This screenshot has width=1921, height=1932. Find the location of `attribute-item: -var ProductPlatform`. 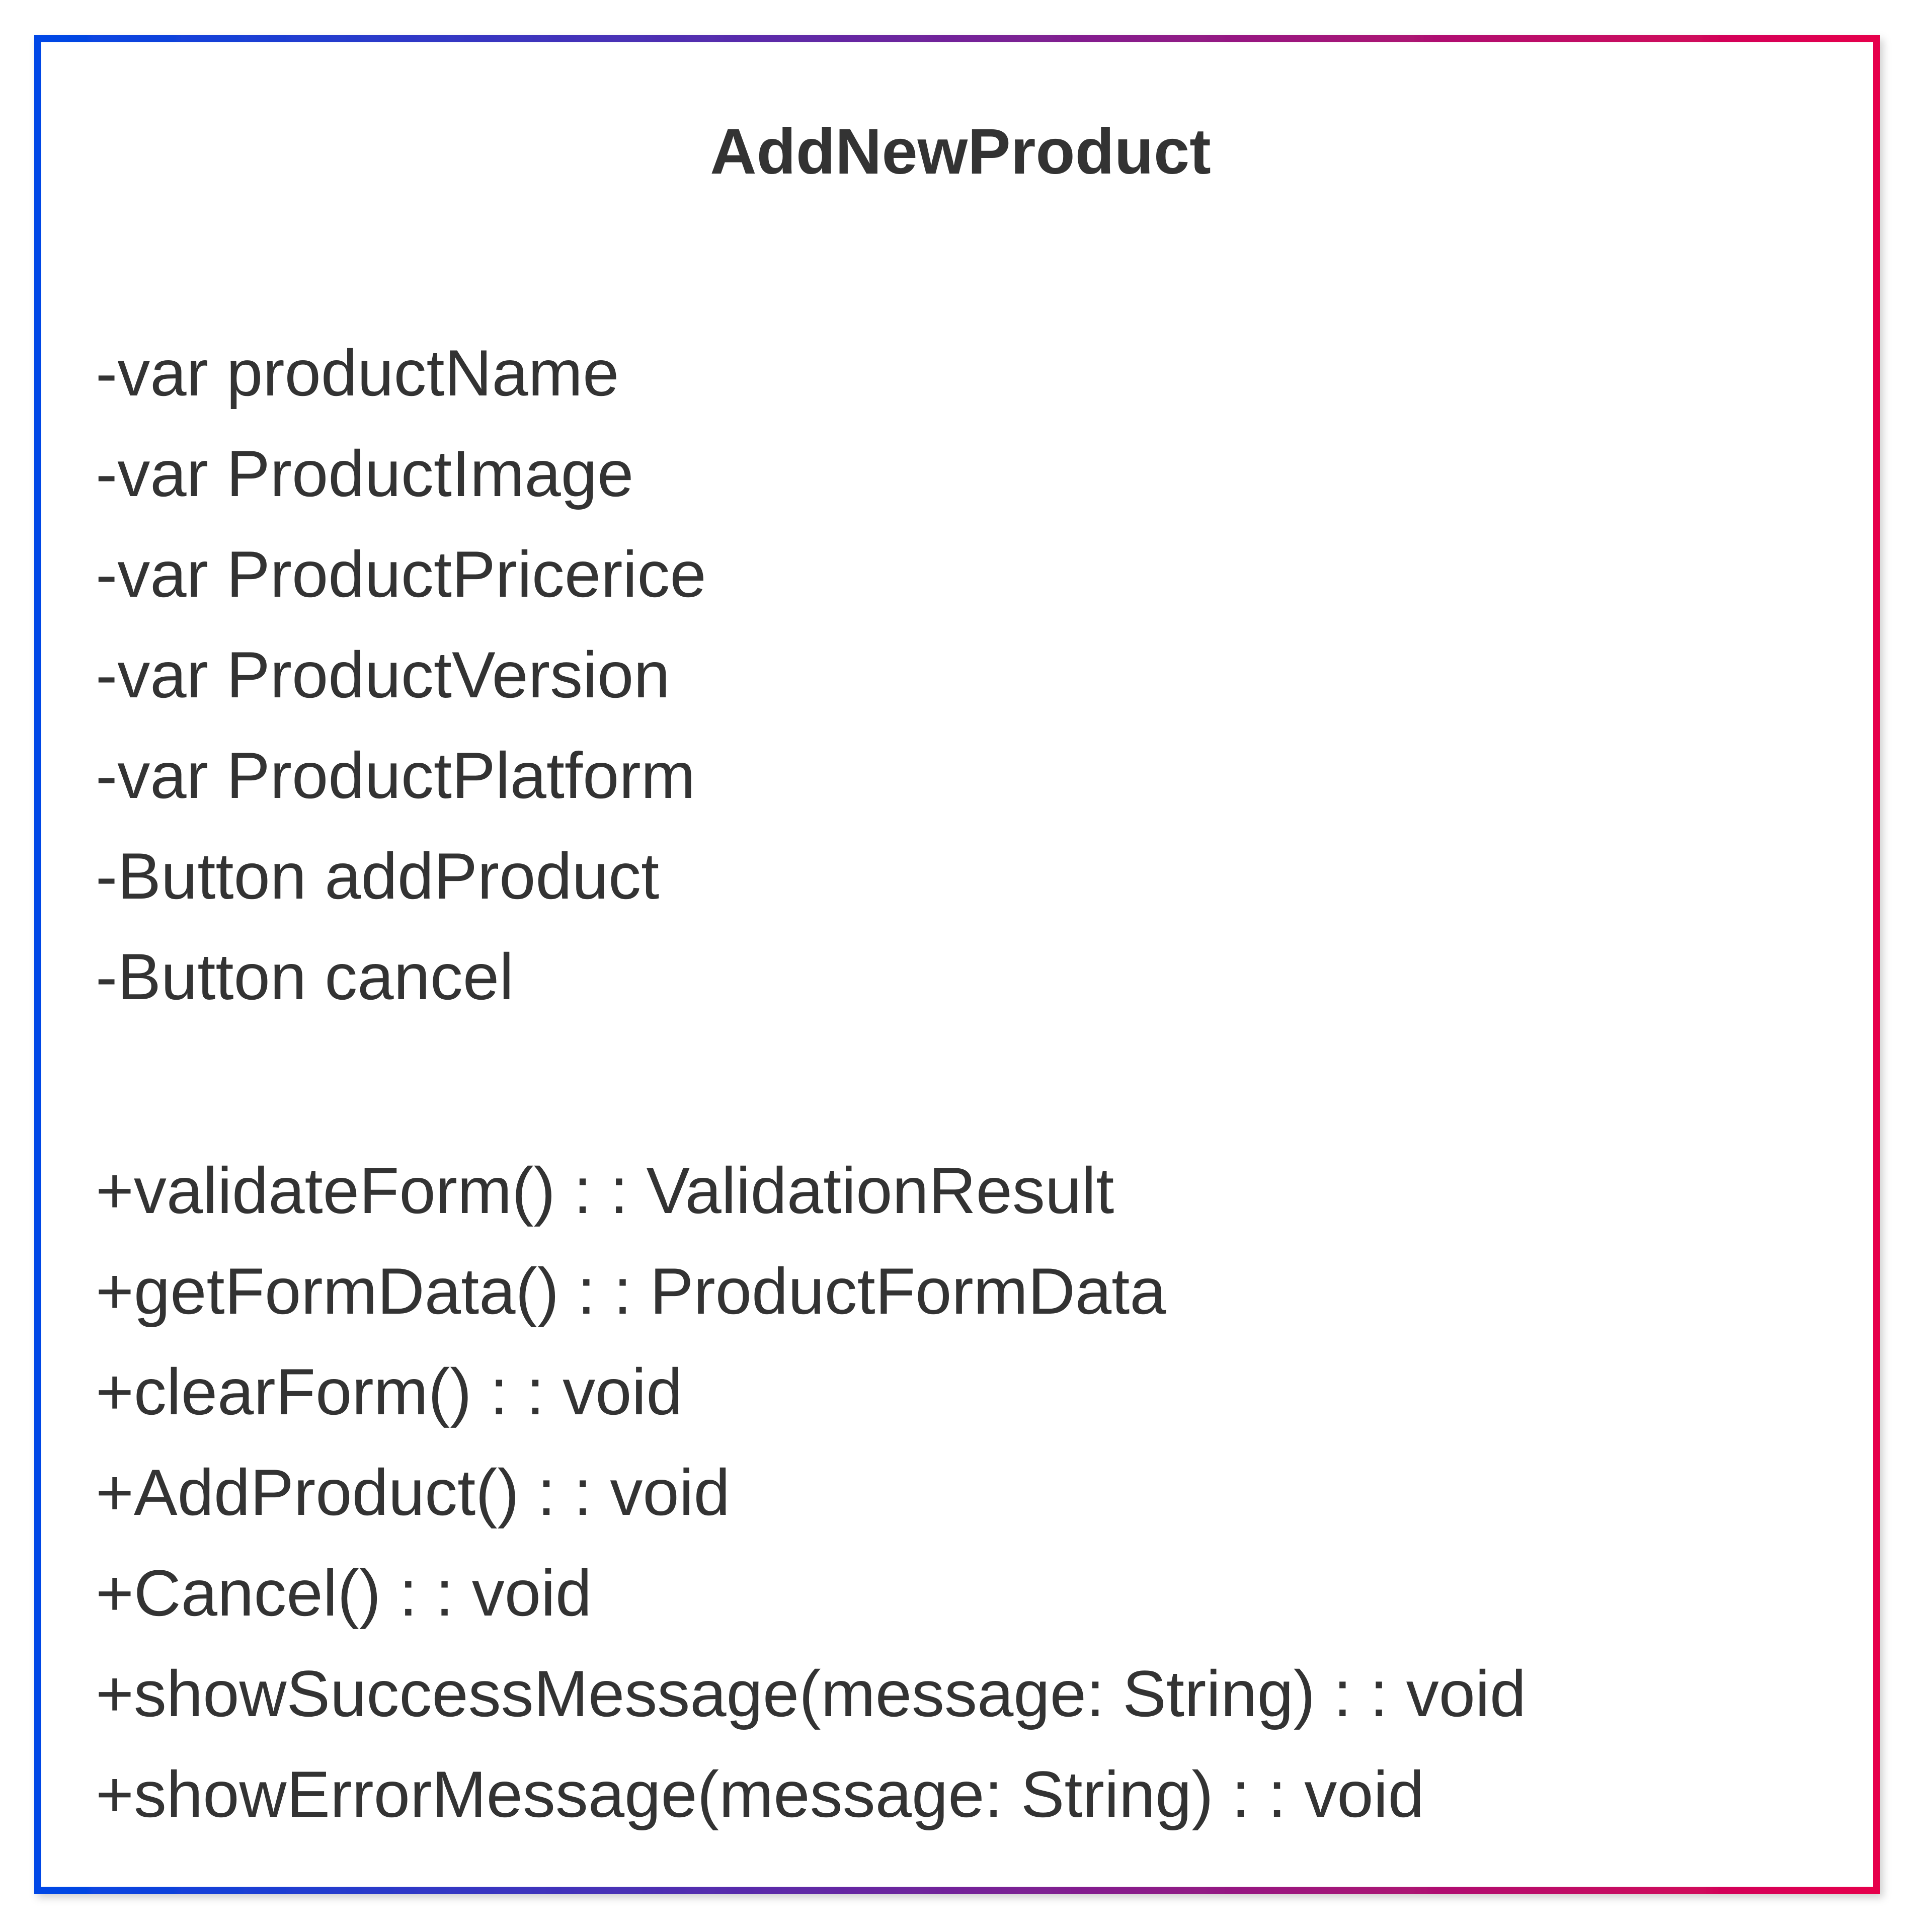

attribute-item: -var ProductPlatform is located at coordinates (396, 776).